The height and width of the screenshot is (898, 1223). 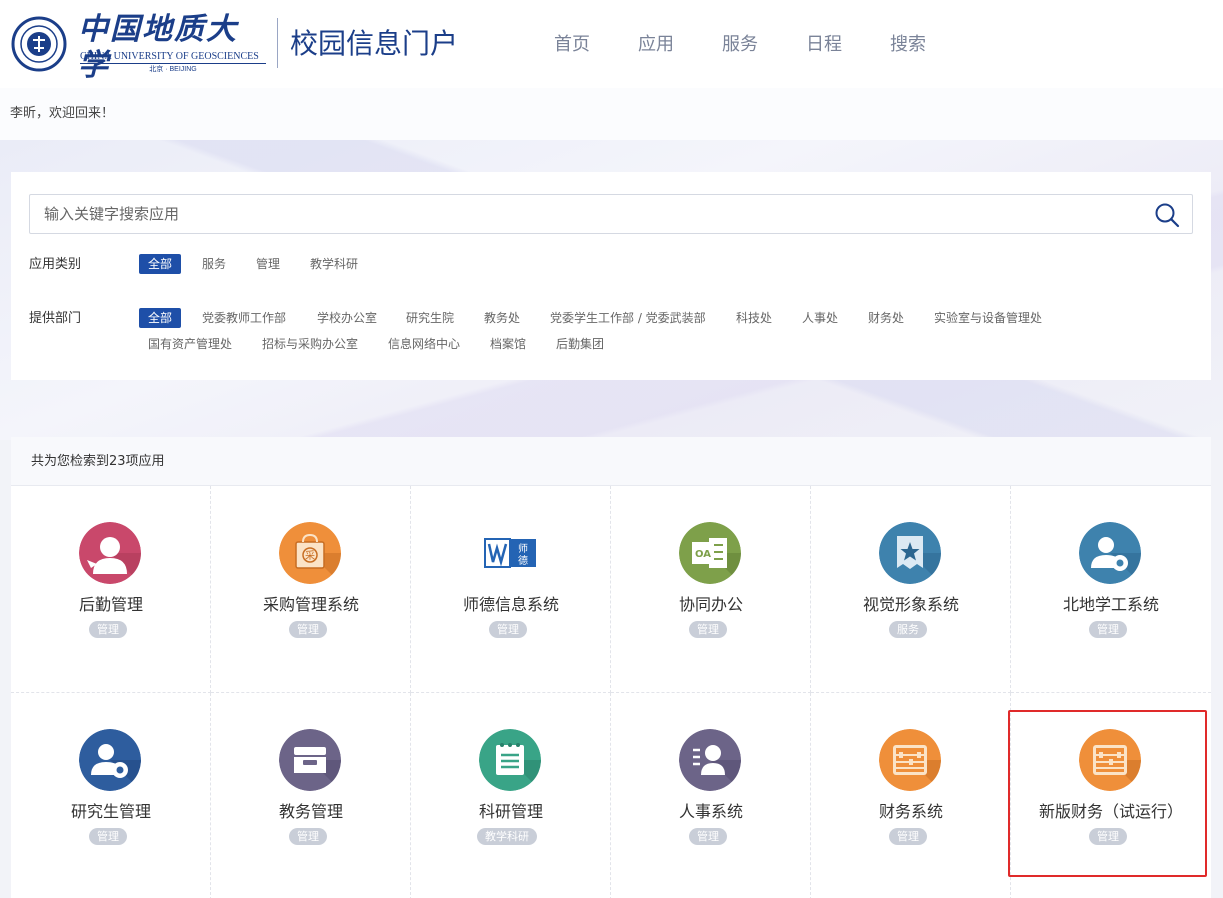 What do you see at coordinates (430, 318) in the screenshot?
I see `department-item: 研究生院` at bounding box center [430, 318].